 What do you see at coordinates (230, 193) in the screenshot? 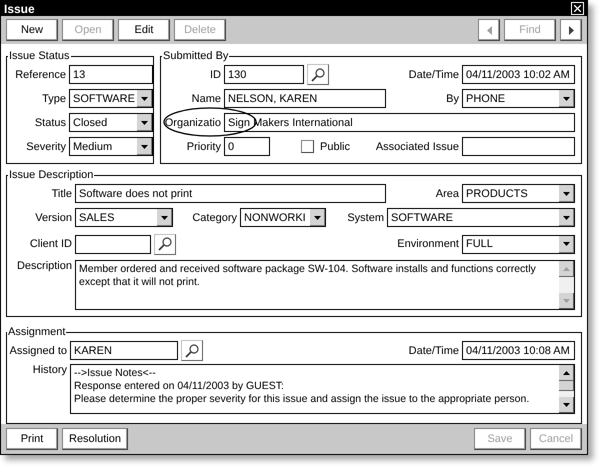
I see `title-field: Software does not print` at bounding box center [230, 193].